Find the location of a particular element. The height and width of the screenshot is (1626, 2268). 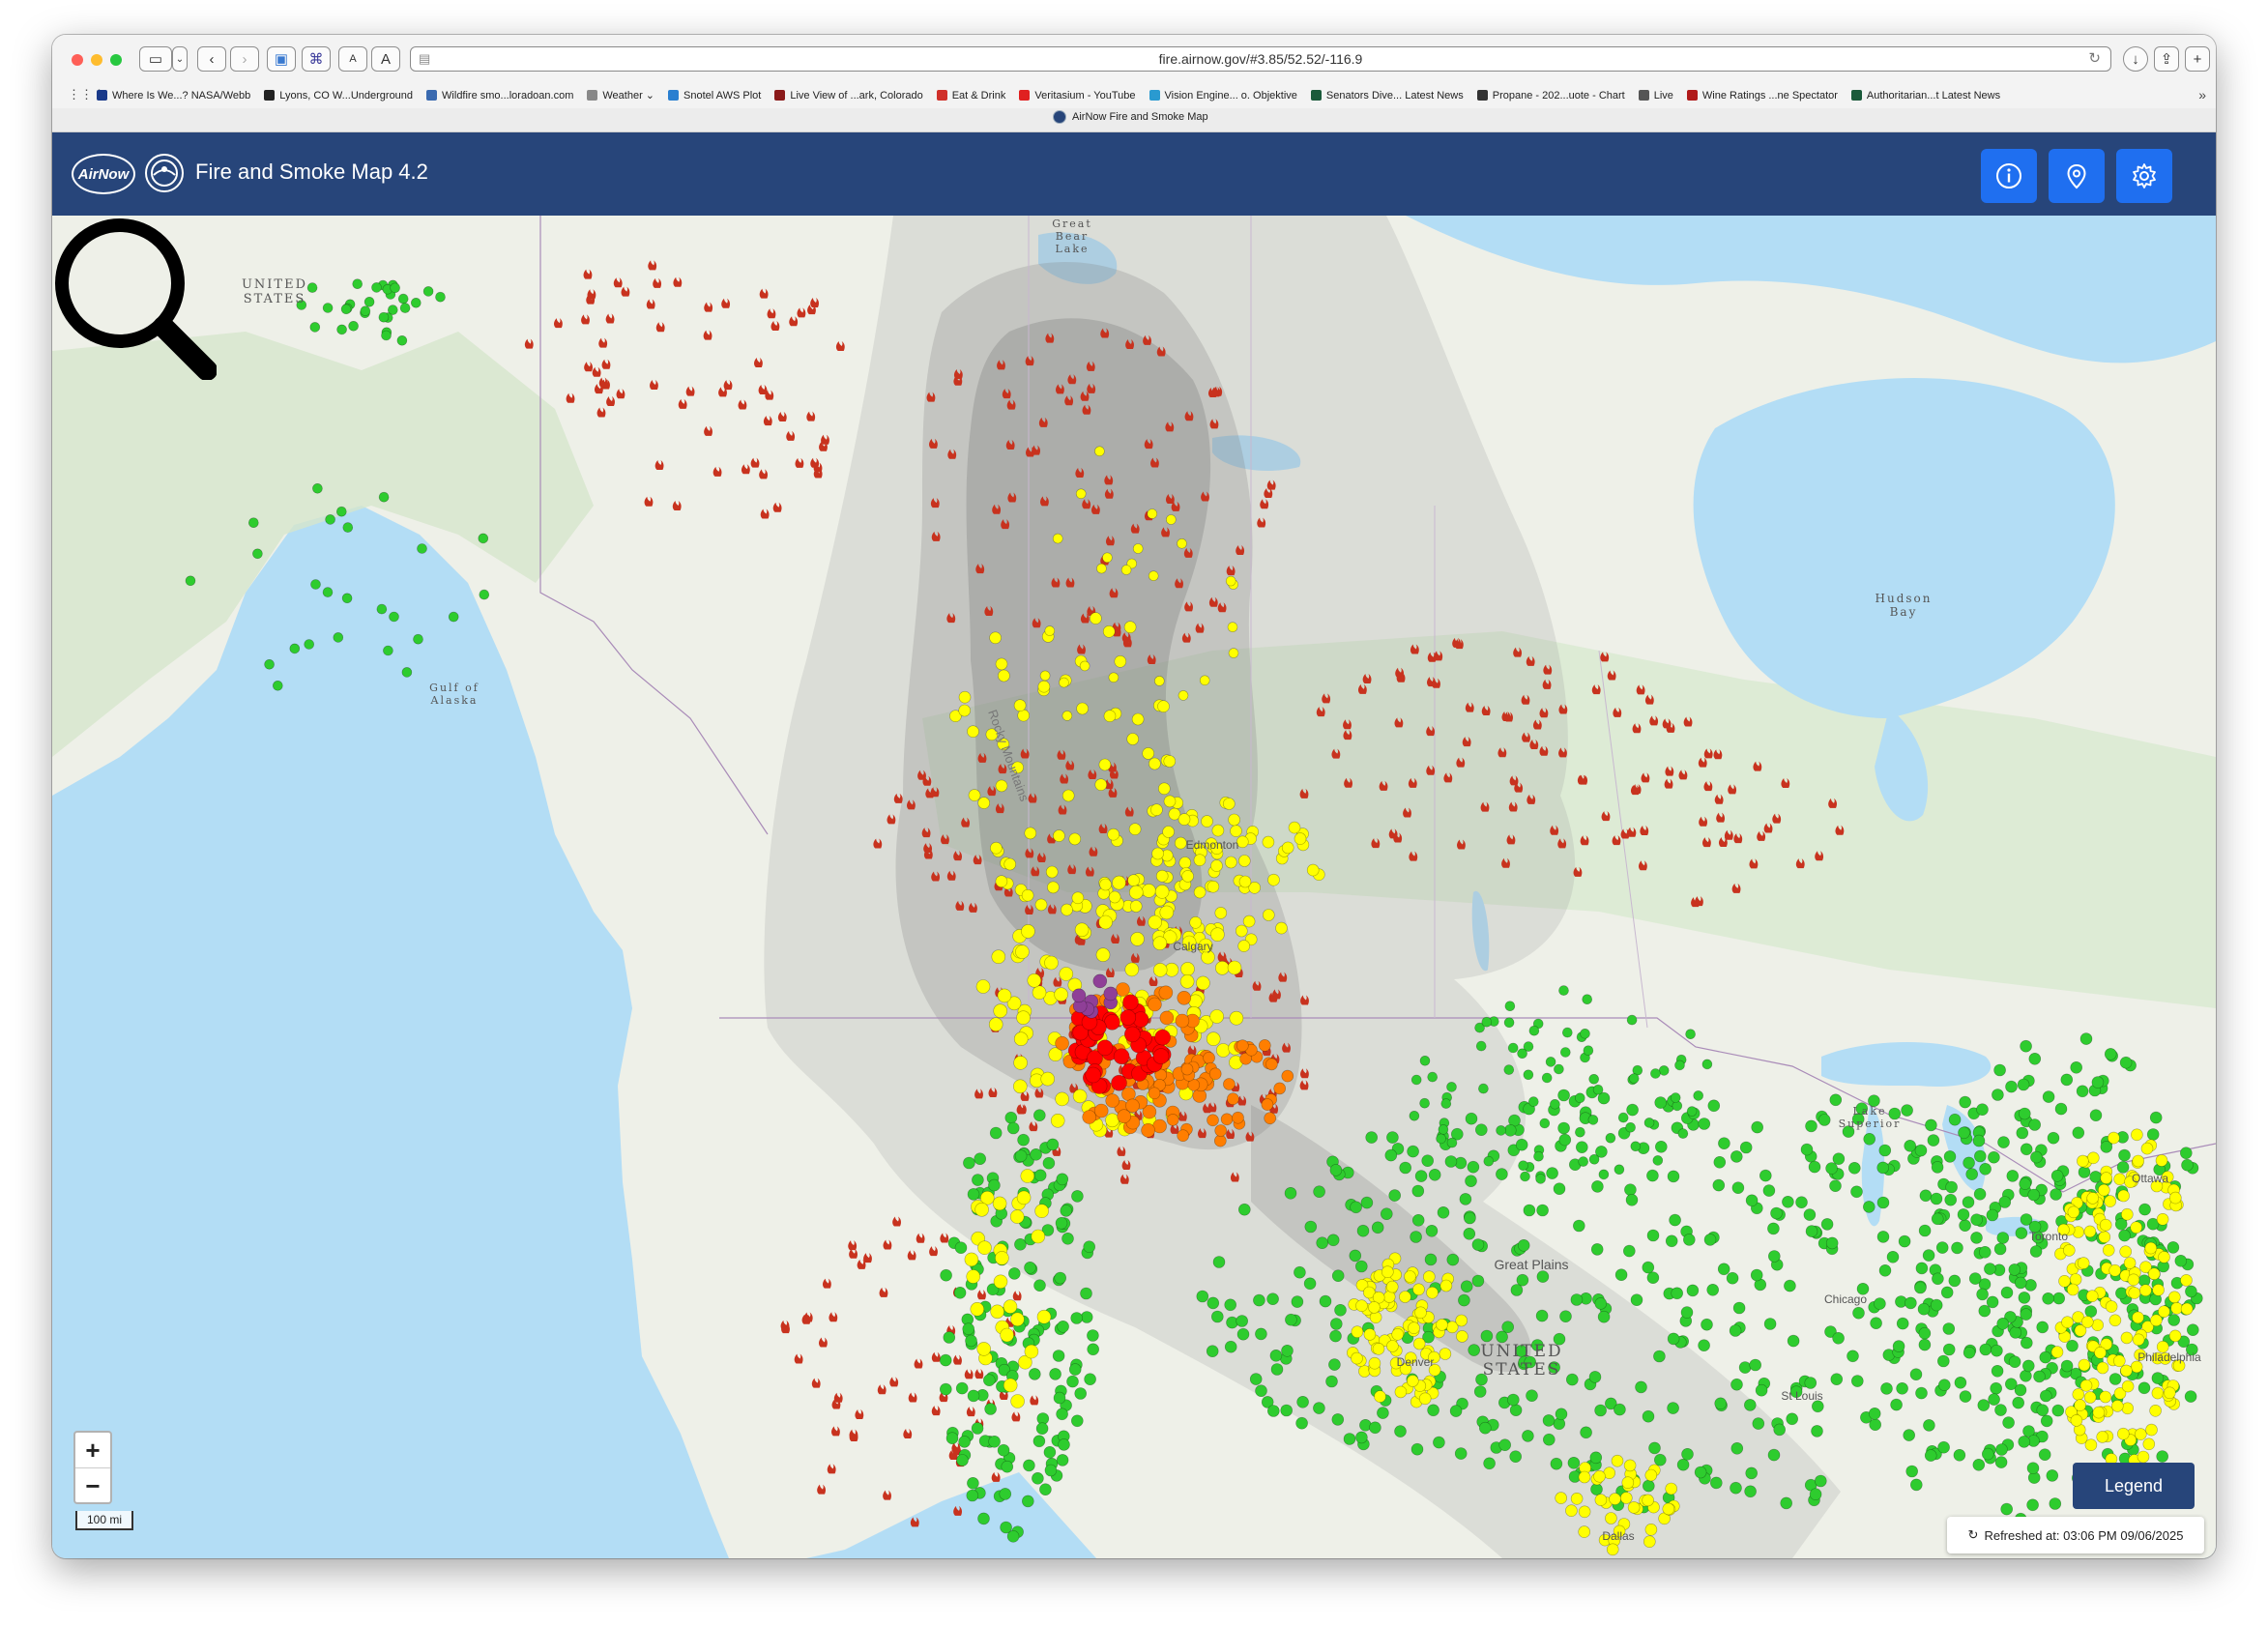

bookmark-item: Where Is We...? NASA/Webb is located at coordinates (173, 95).